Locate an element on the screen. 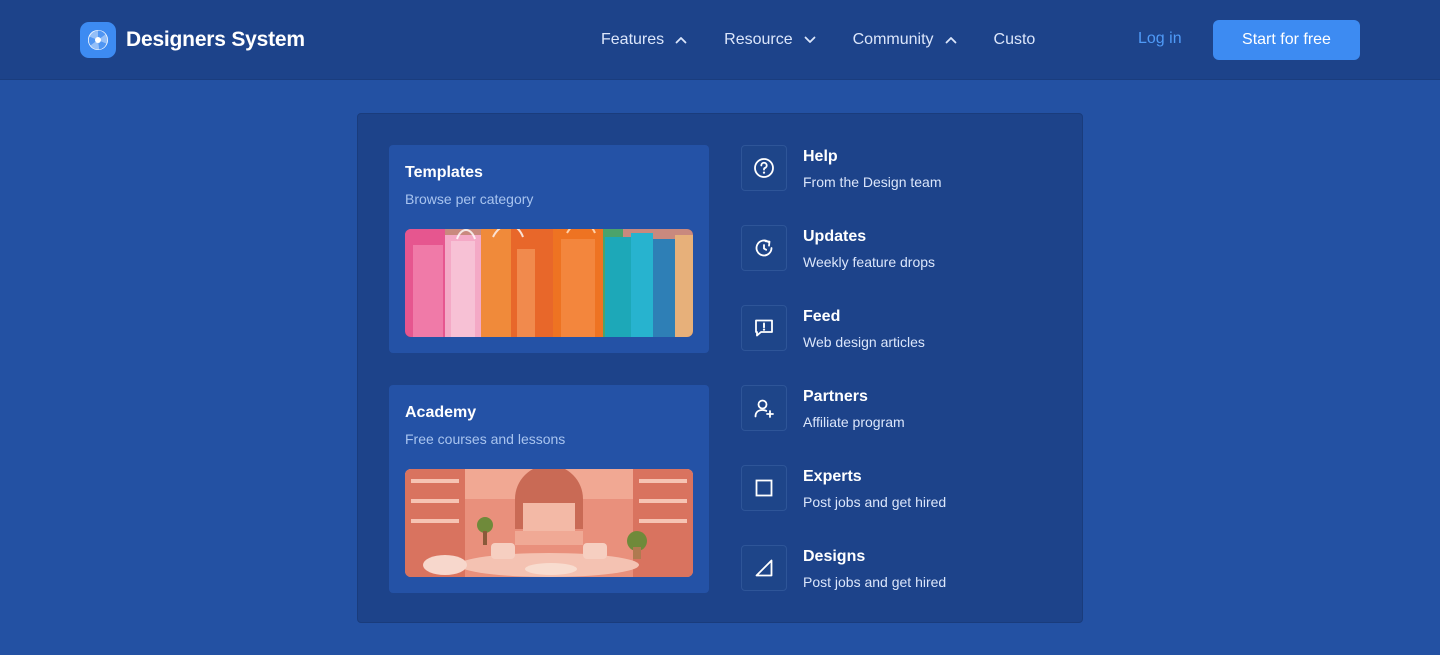 The height and width of the screenshot is (655, 1440). brand-logo: Designers System is located at coordinates (192, 40).